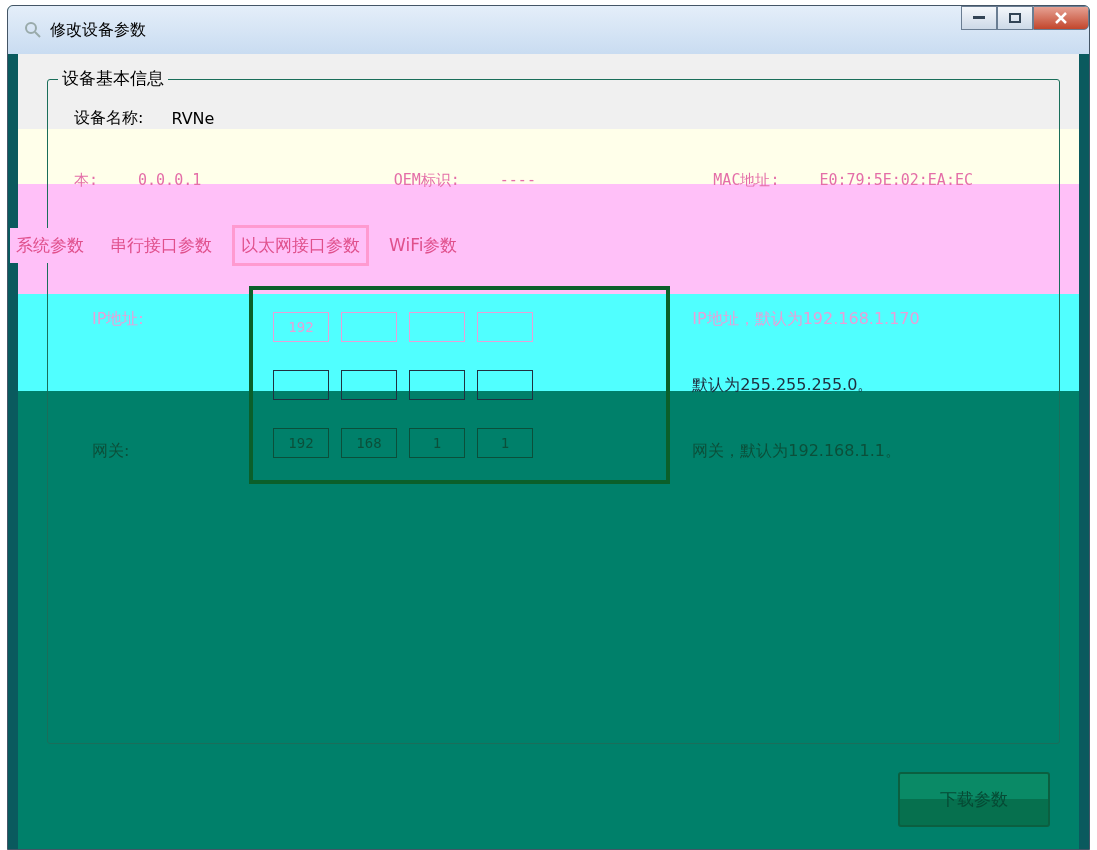 The height and width of the screenshot is (850, 1097). I want to click on close-button, so click(1061, 18).